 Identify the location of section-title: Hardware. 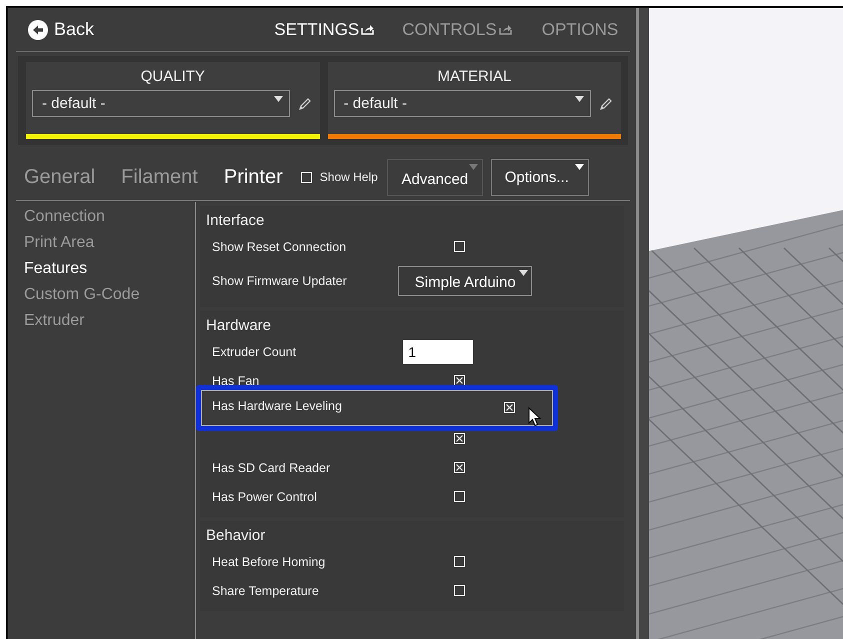
(238, 326).